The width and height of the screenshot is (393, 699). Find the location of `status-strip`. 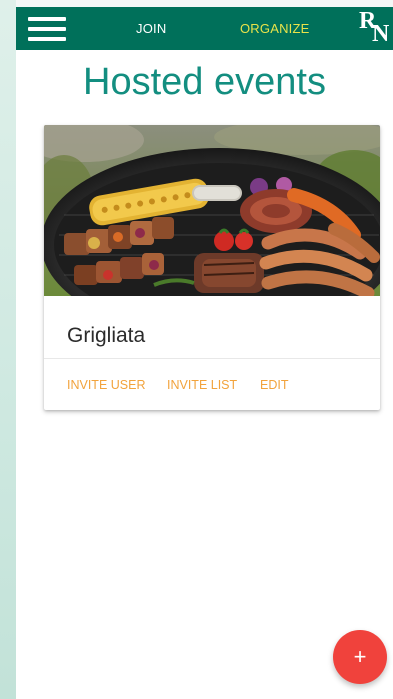

status-strip is located at coordinates (204, 3).